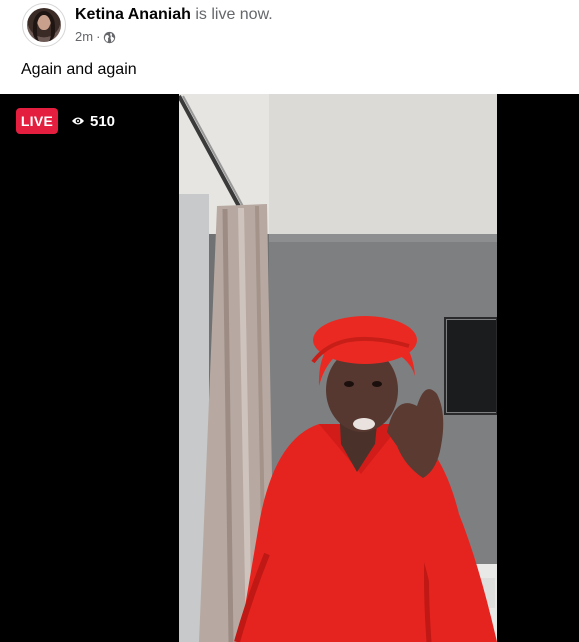 This screenshot has height=642, width=579. What do you see at coordinates (133, 14) in the screenshot?
I see `author-name-link: Ketina Ananiah` at bounding box center [133, 14].